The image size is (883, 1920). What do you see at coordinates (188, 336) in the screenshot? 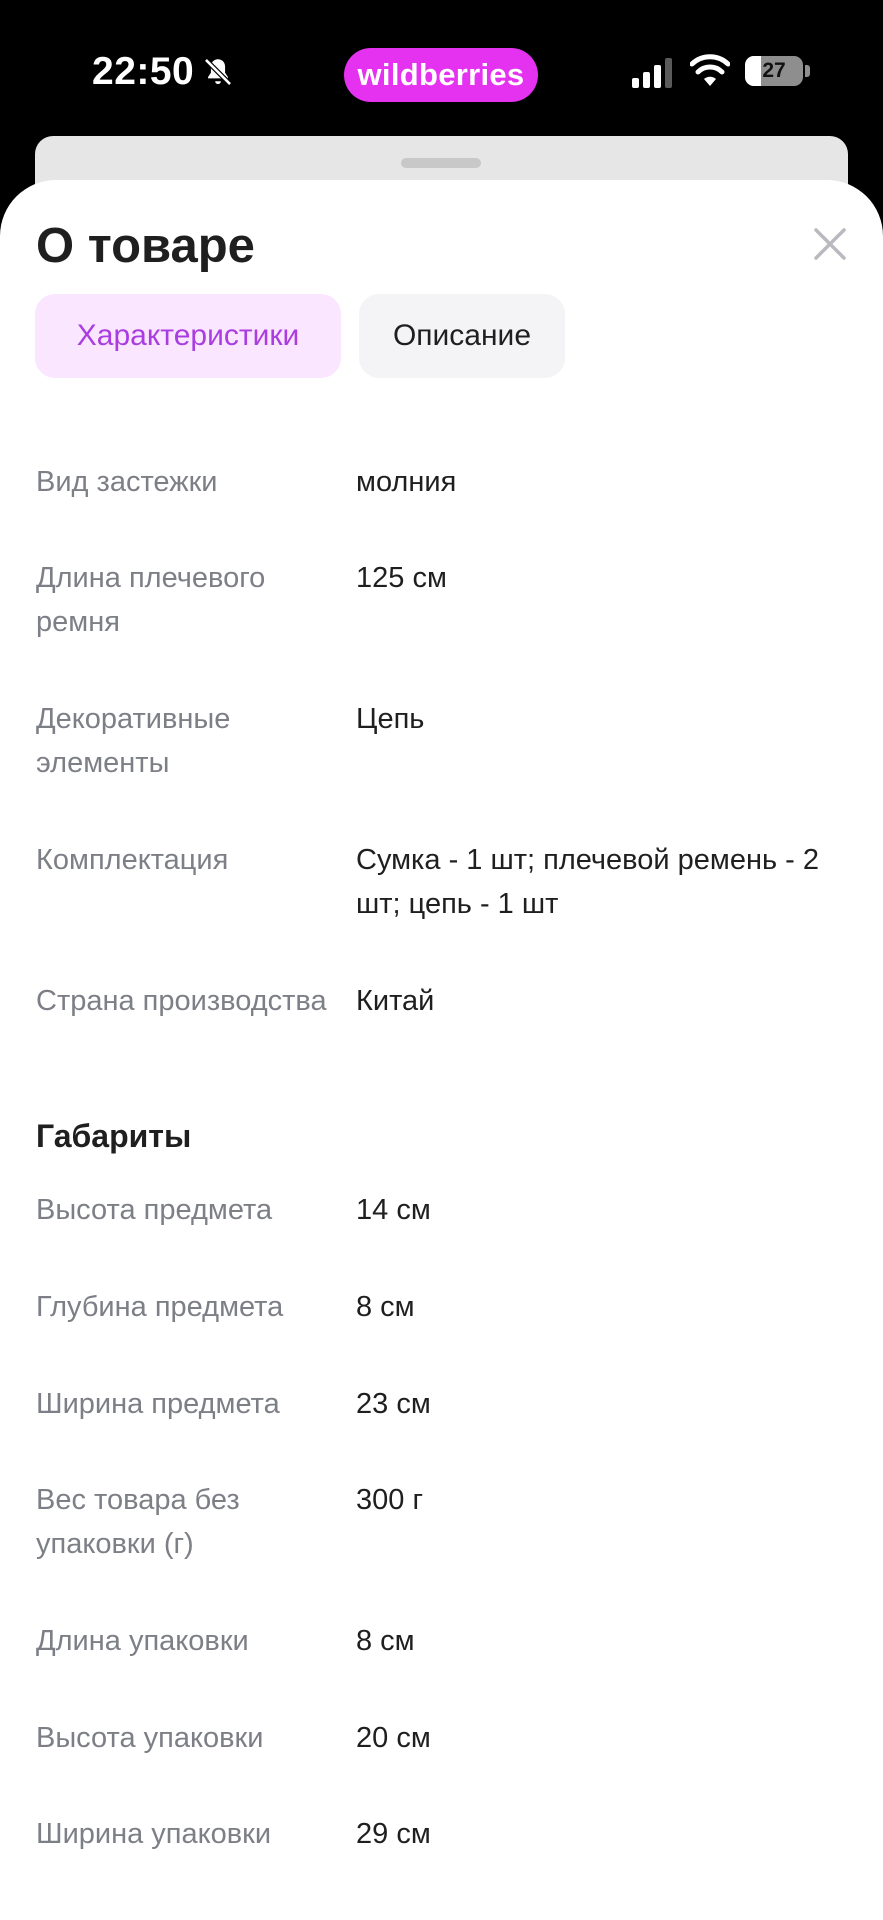
I see `tab-characteristics: Характеристики` at bounding box center [188, 336].